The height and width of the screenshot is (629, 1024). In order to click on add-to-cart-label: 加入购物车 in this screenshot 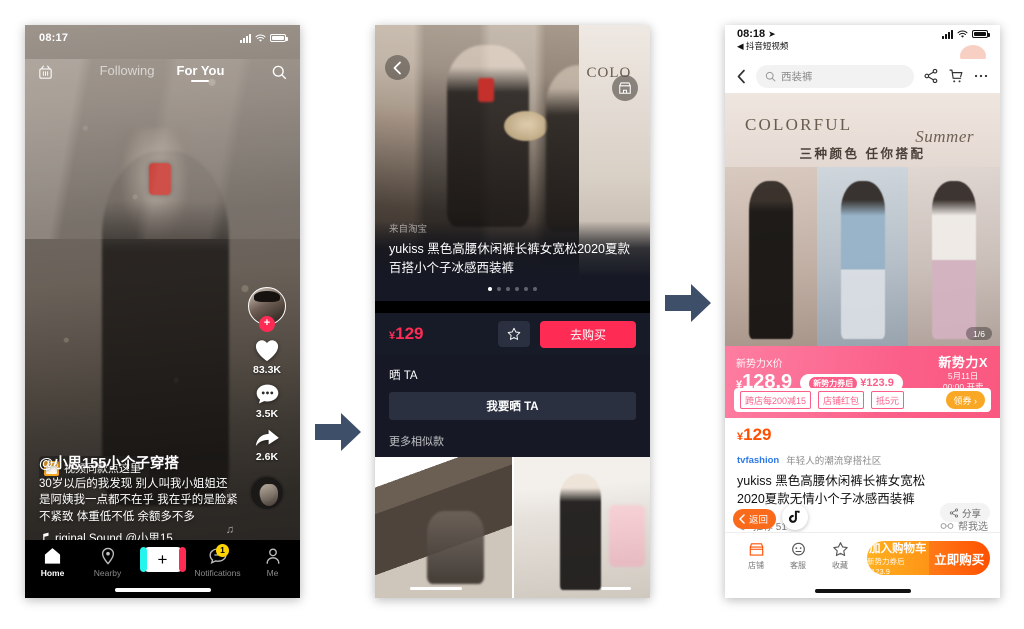, I will do `click(898, 549)`.